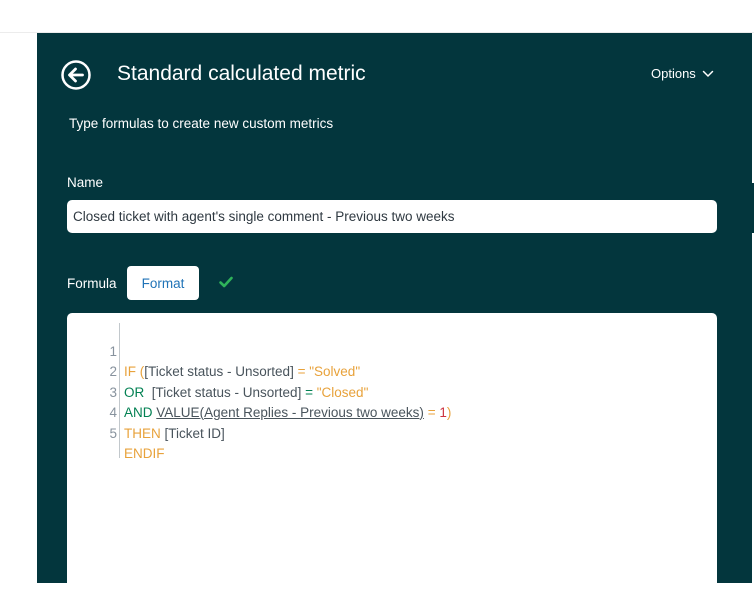  I want to click on options-label: Options, so click(673, 73).